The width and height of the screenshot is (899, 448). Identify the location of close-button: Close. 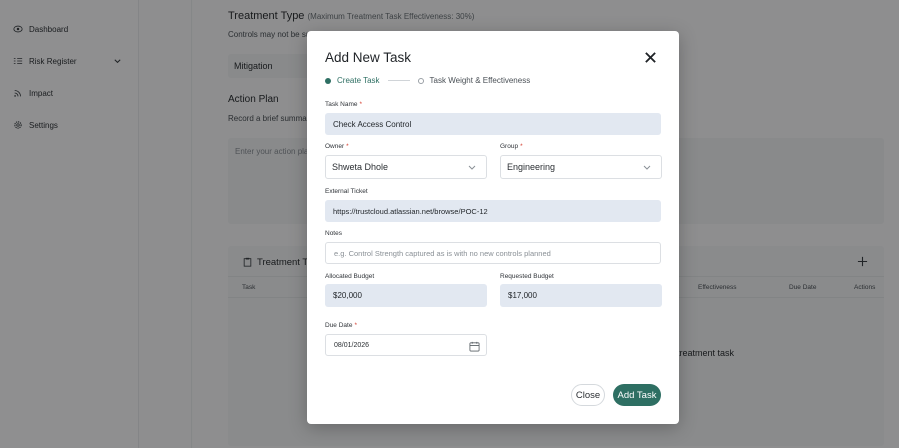
(588, 395).